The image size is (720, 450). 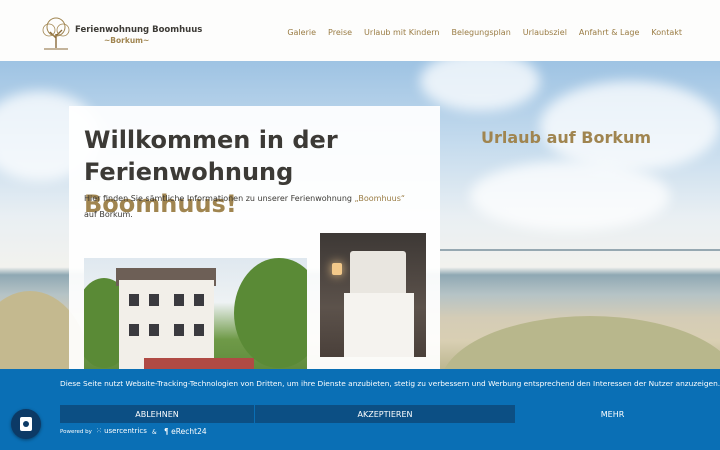 What do you see at coordinates (666, 32) in the screenshot?
I see `nav-kontakt: Kontakt` at bounding box center [666, 32].